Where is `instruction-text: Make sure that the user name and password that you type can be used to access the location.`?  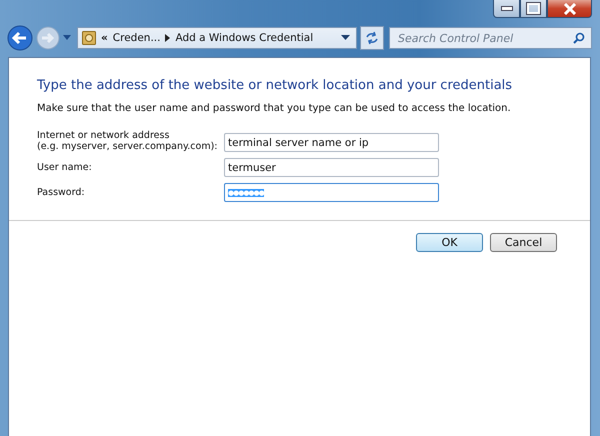 instruction-text: Make sure that the user name and password that you type can be used to access the location. is located at coordinates (274, 108).